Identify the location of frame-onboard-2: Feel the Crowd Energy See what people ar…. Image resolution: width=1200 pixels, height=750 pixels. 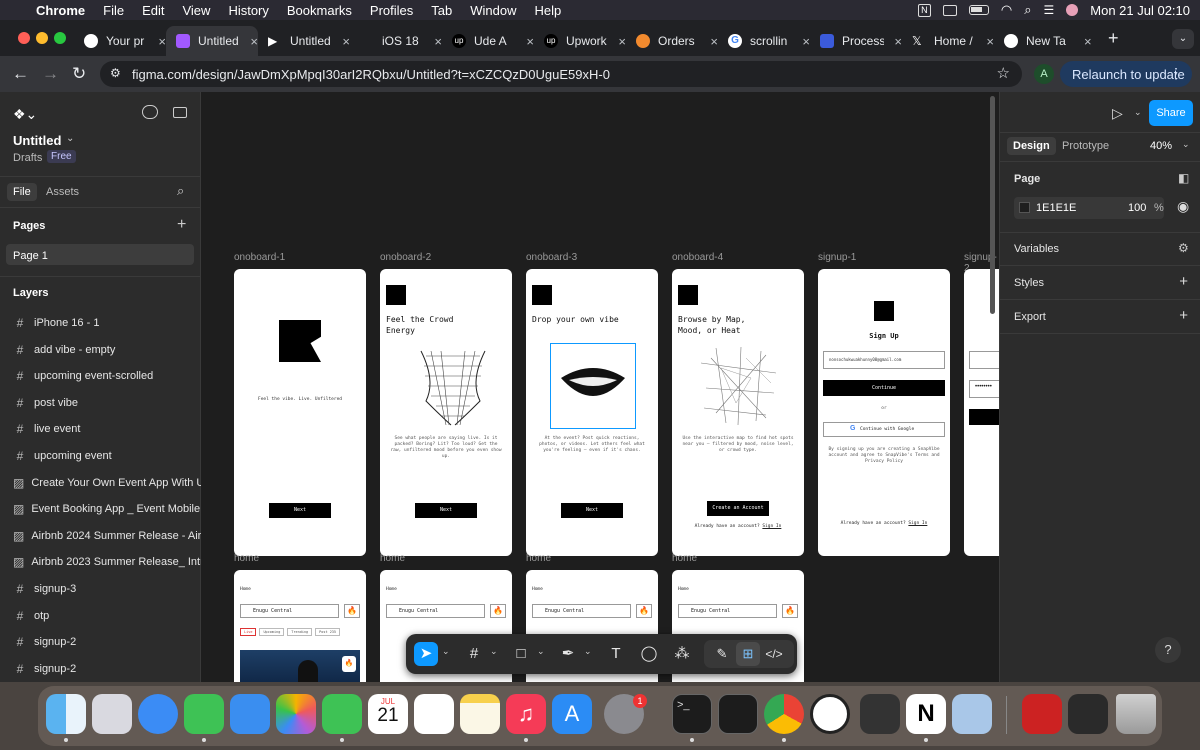
(446, 412).